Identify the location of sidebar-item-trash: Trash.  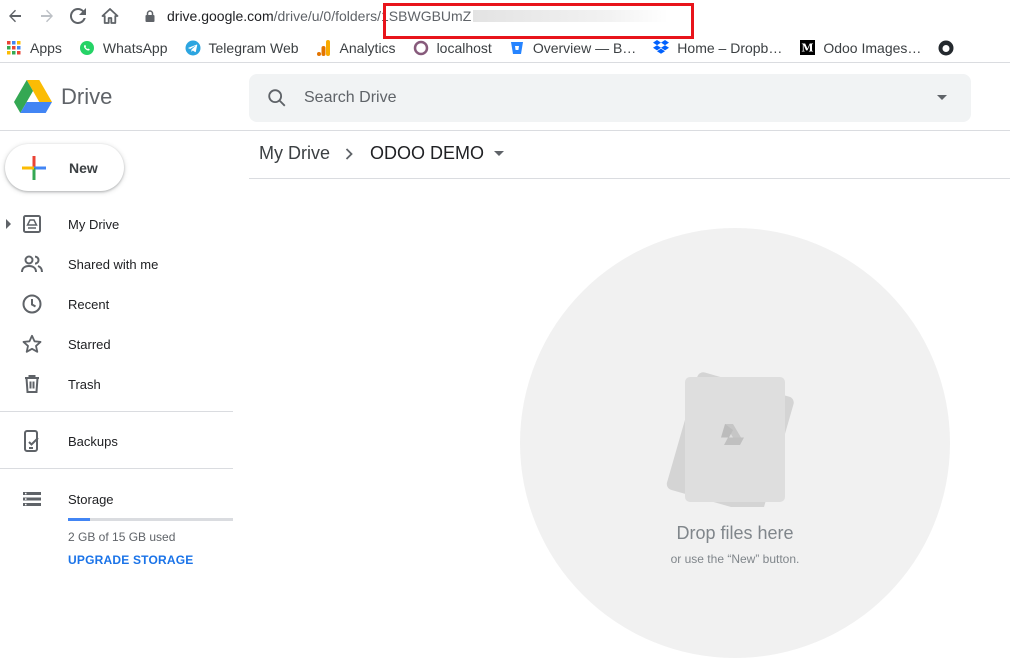
(116, 384).